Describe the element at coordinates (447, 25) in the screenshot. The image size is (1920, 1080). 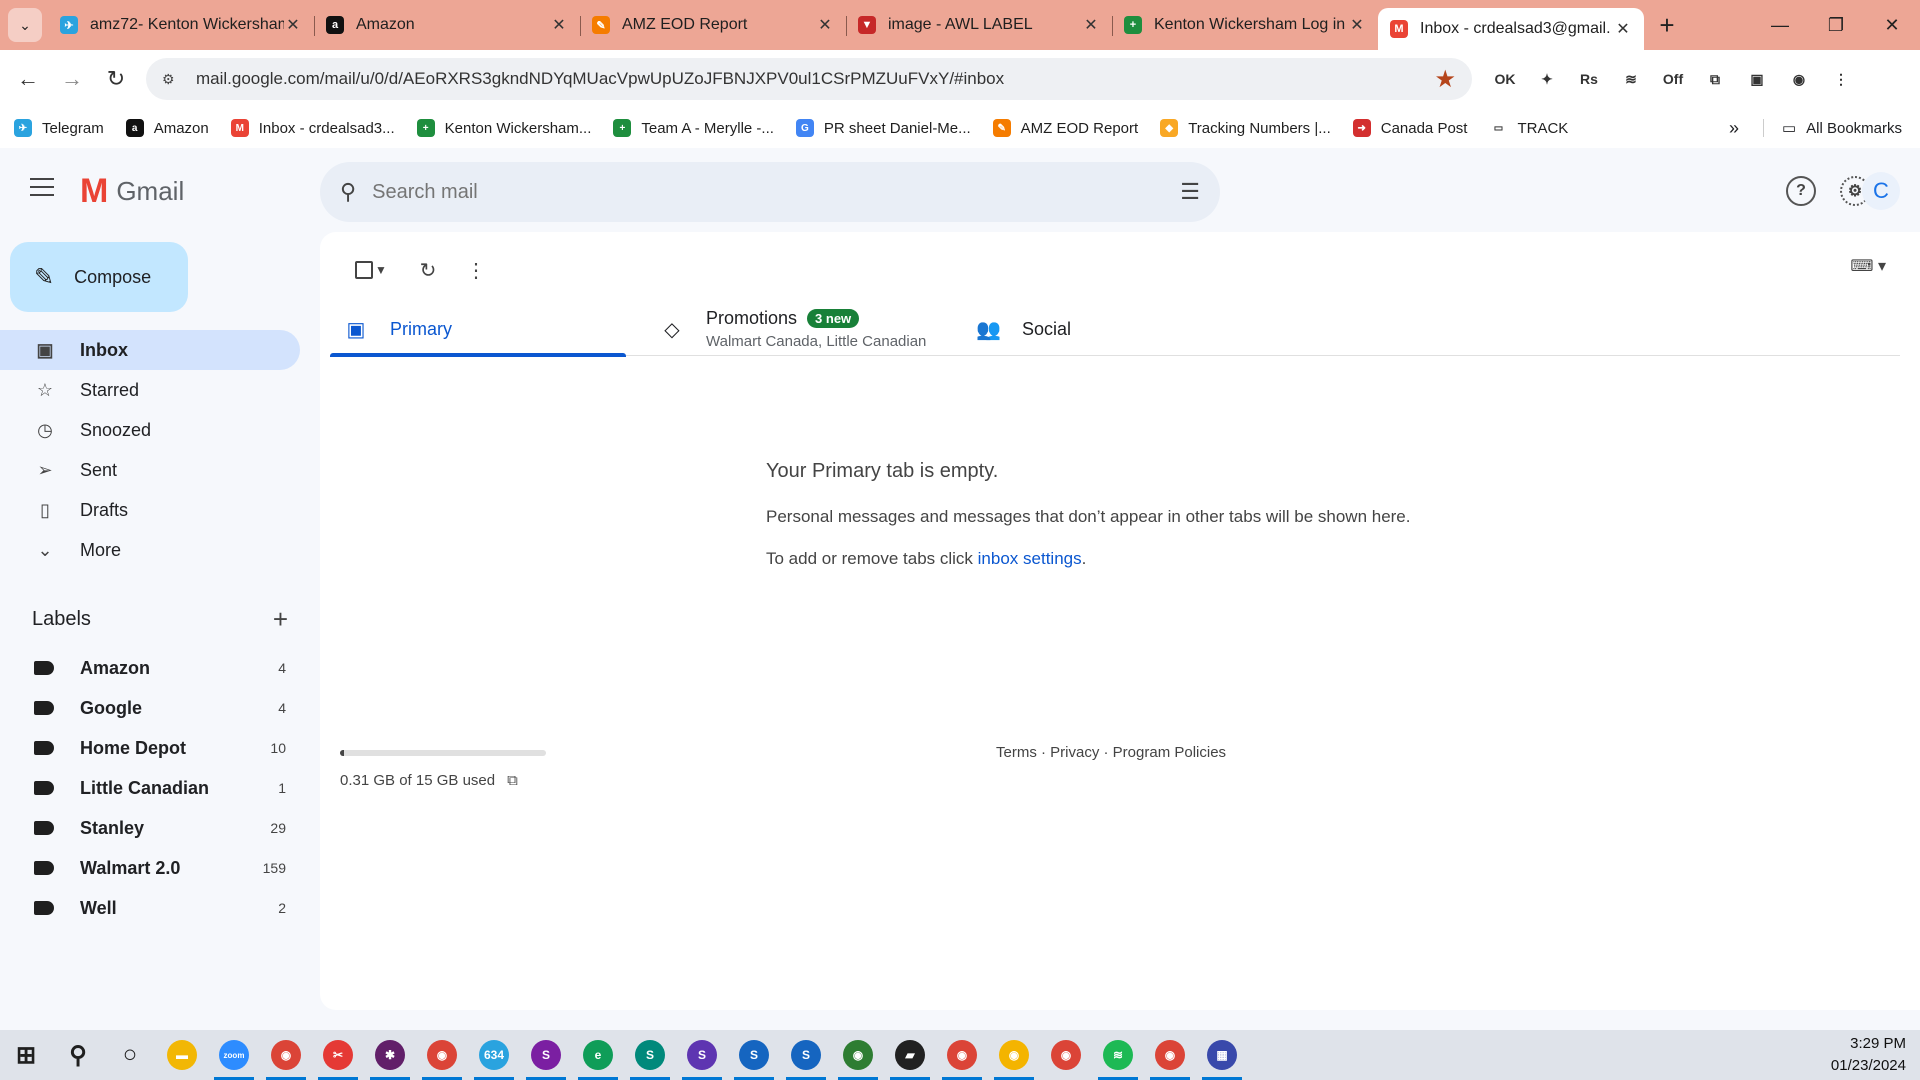
I see `browser-tab: a Amazon ✕` at that location.